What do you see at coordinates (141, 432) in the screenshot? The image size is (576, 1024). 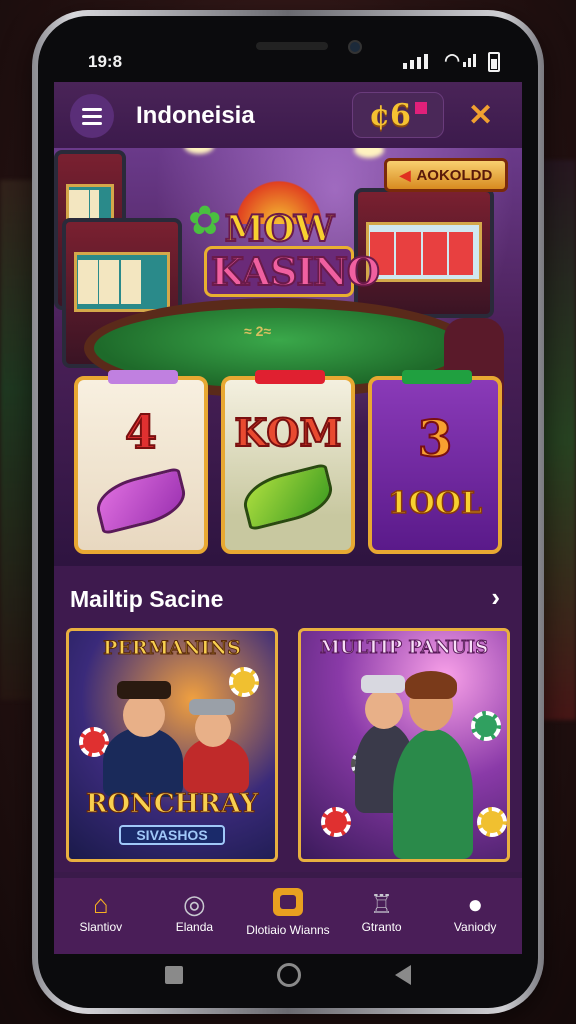 I see `reel-symbol-top: 4` at bounding box center [141, 432].